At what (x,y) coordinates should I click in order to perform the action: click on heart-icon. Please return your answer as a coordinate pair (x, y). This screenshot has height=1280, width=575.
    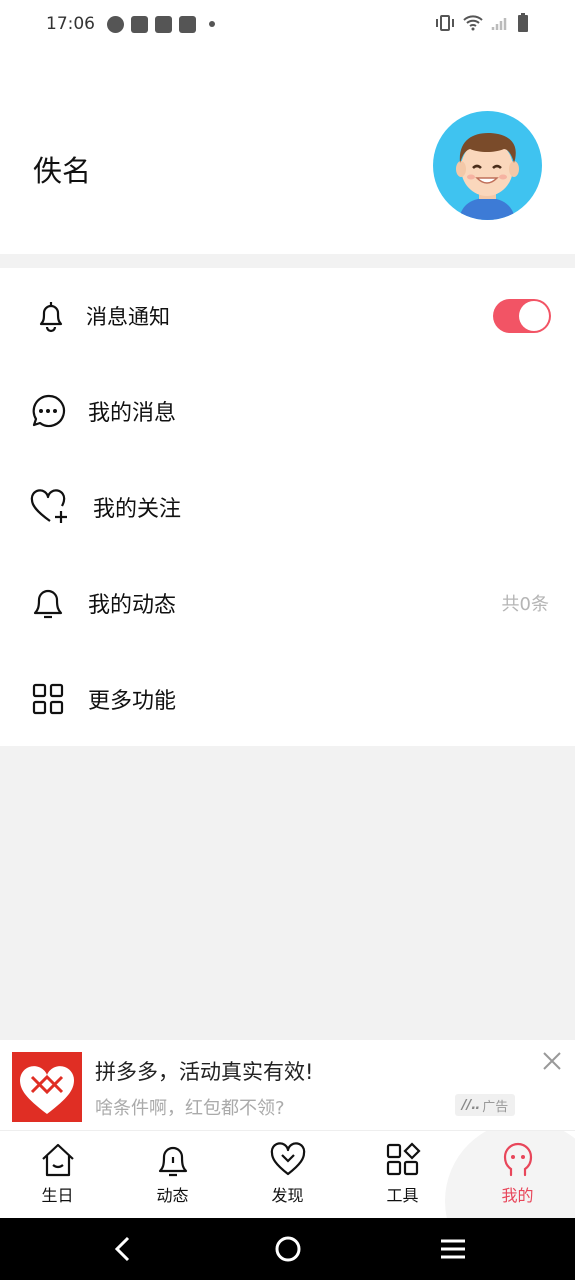
    Looking at the image, I should click on (287, 1159).